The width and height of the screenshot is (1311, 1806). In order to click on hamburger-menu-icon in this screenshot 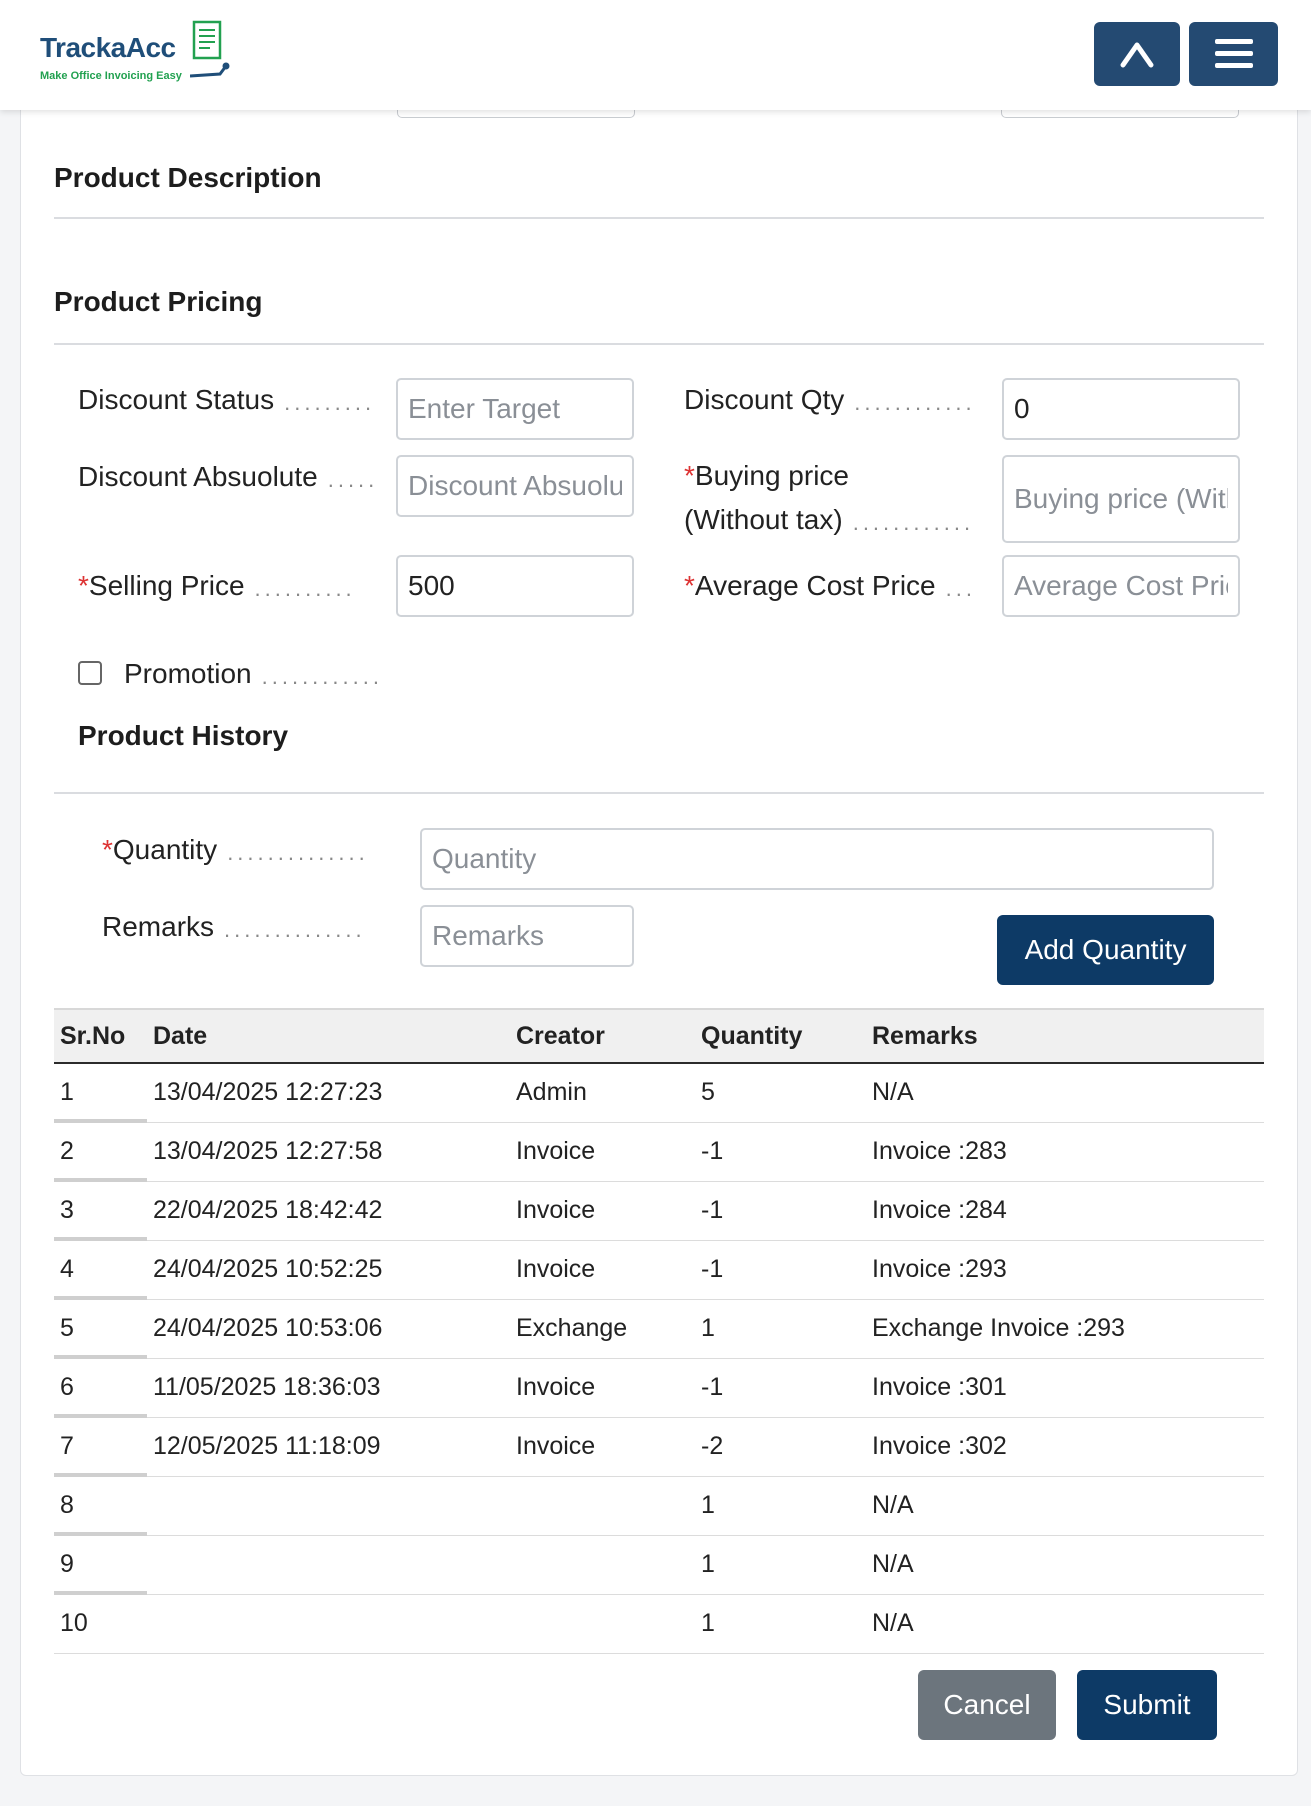, I will do `click(1233, 53)`.